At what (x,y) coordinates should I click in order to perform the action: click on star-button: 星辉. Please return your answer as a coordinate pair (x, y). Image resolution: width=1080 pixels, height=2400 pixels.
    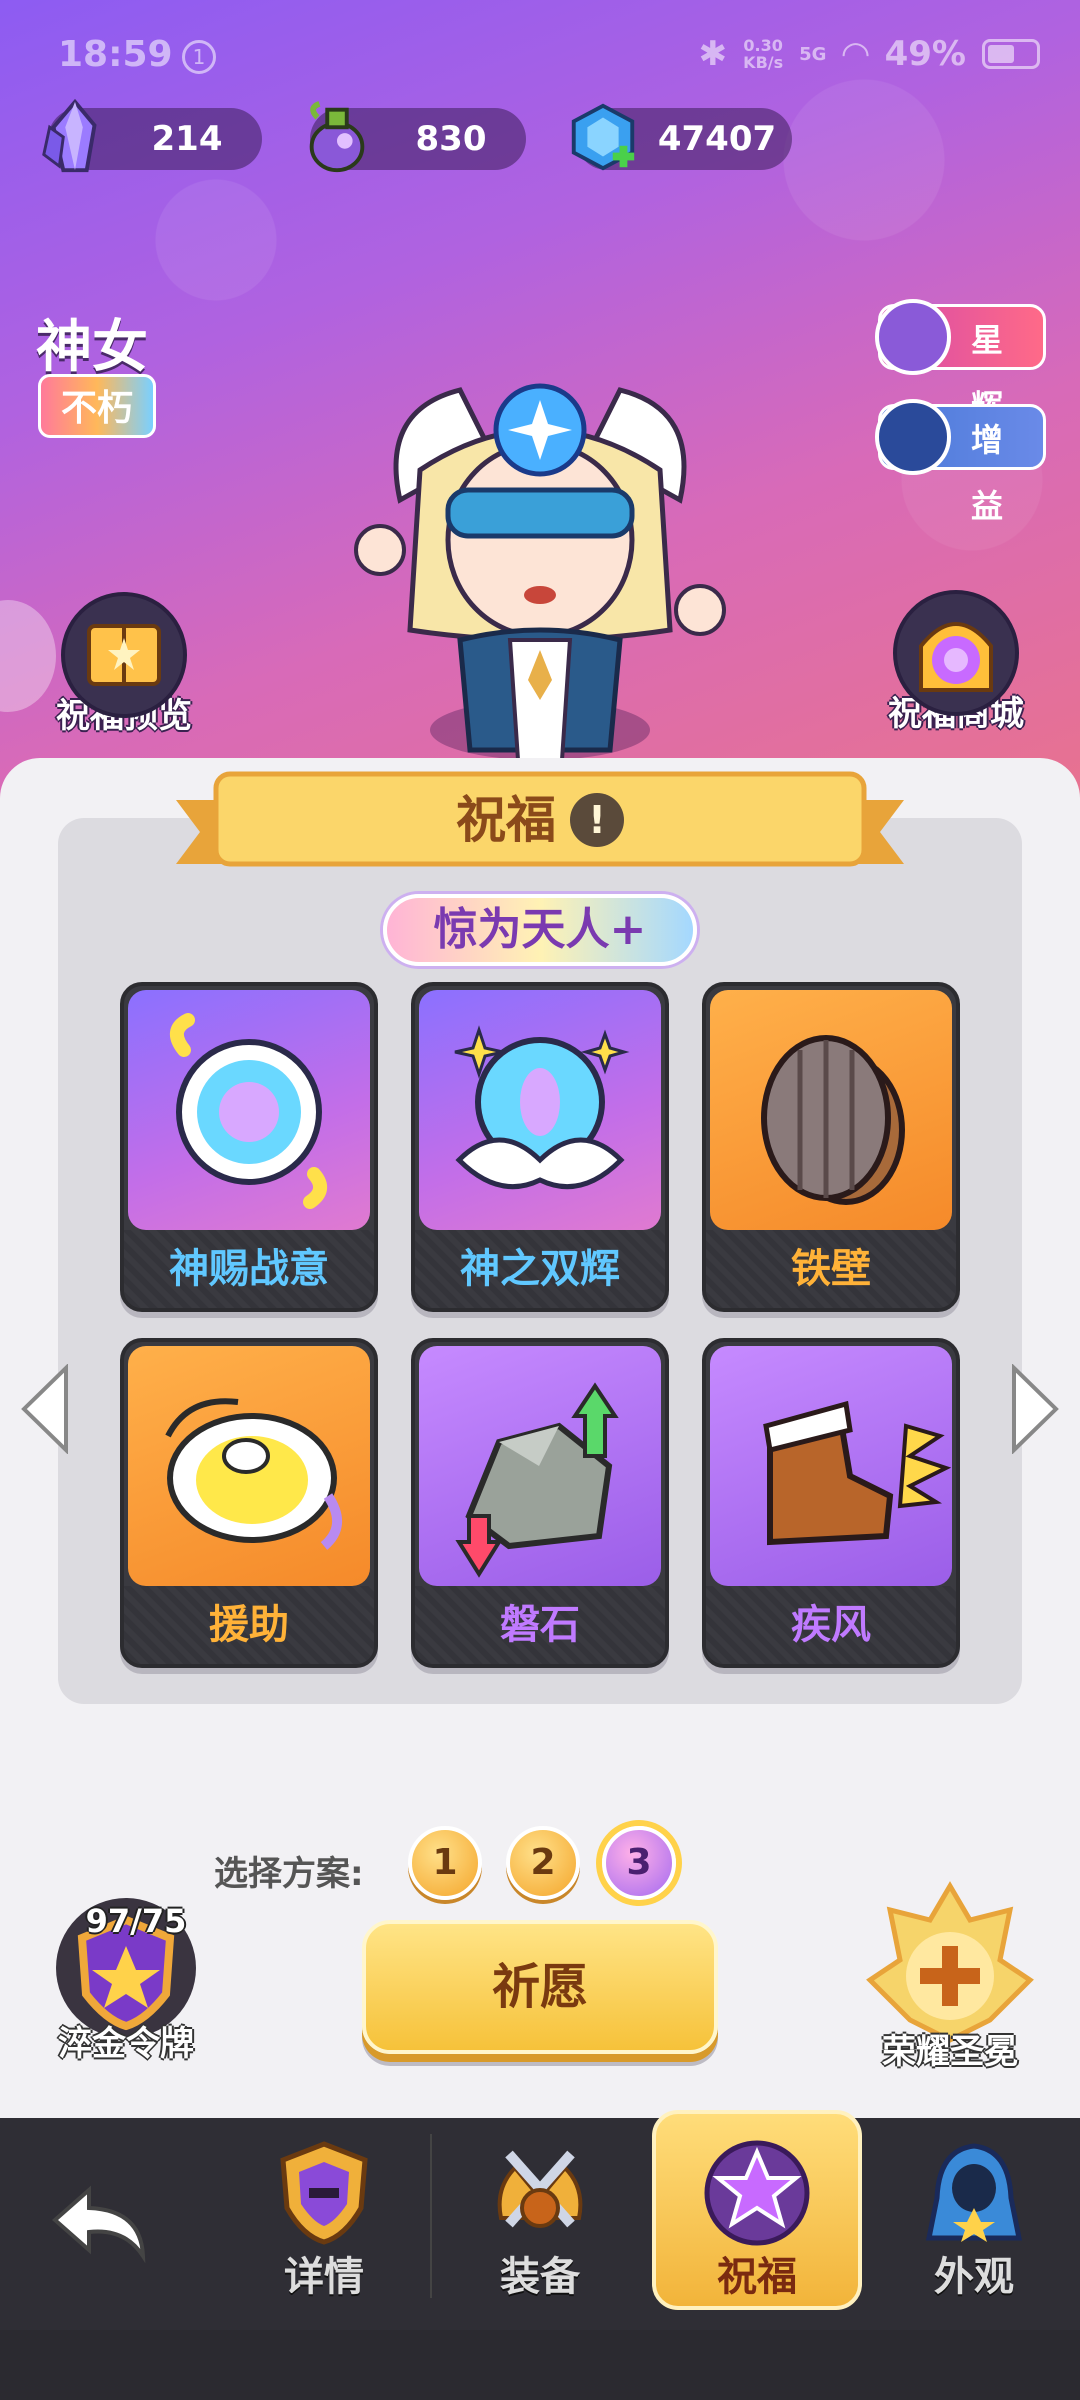
    Looking at the image, I should click on (960, 362).